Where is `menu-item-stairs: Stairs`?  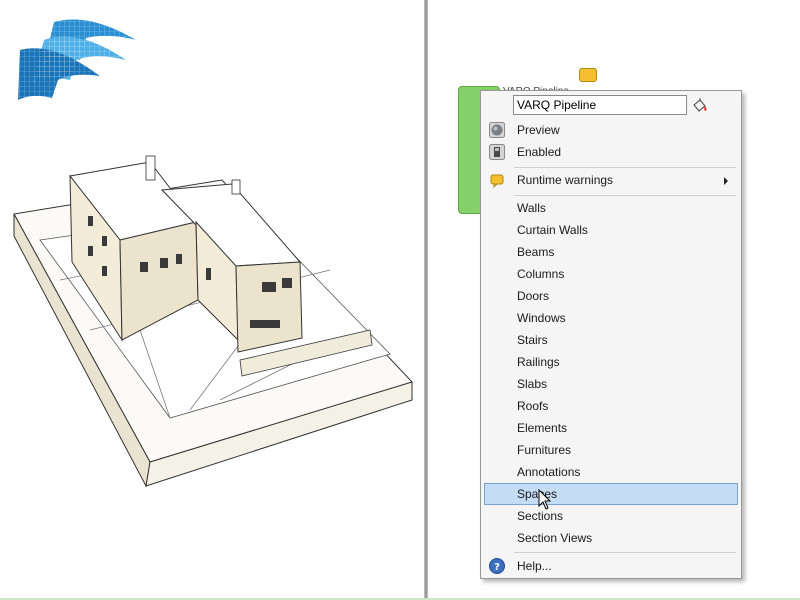
menu-item-stairs: Stairs is located at coordinates (611, 340).